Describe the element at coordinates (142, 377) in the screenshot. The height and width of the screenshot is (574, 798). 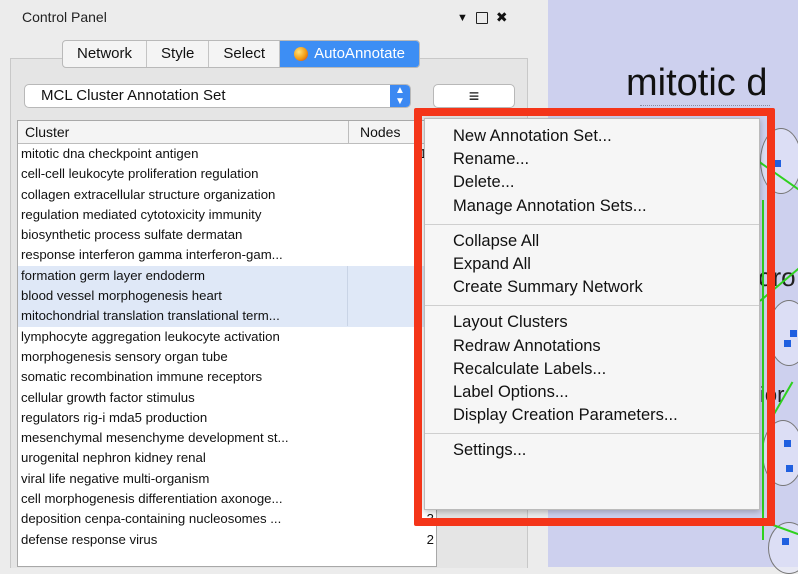
I see `cluster-name-cell: somatic recombination immune receptors` at that location.